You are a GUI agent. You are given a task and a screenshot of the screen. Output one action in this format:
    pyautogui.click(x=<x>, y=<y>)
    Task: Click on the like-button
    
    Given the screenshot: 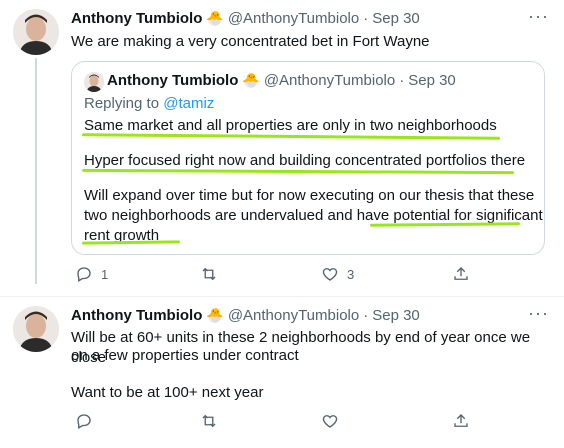 What is the action you would take?
    pyautogui.click(x=334, y=421)
    